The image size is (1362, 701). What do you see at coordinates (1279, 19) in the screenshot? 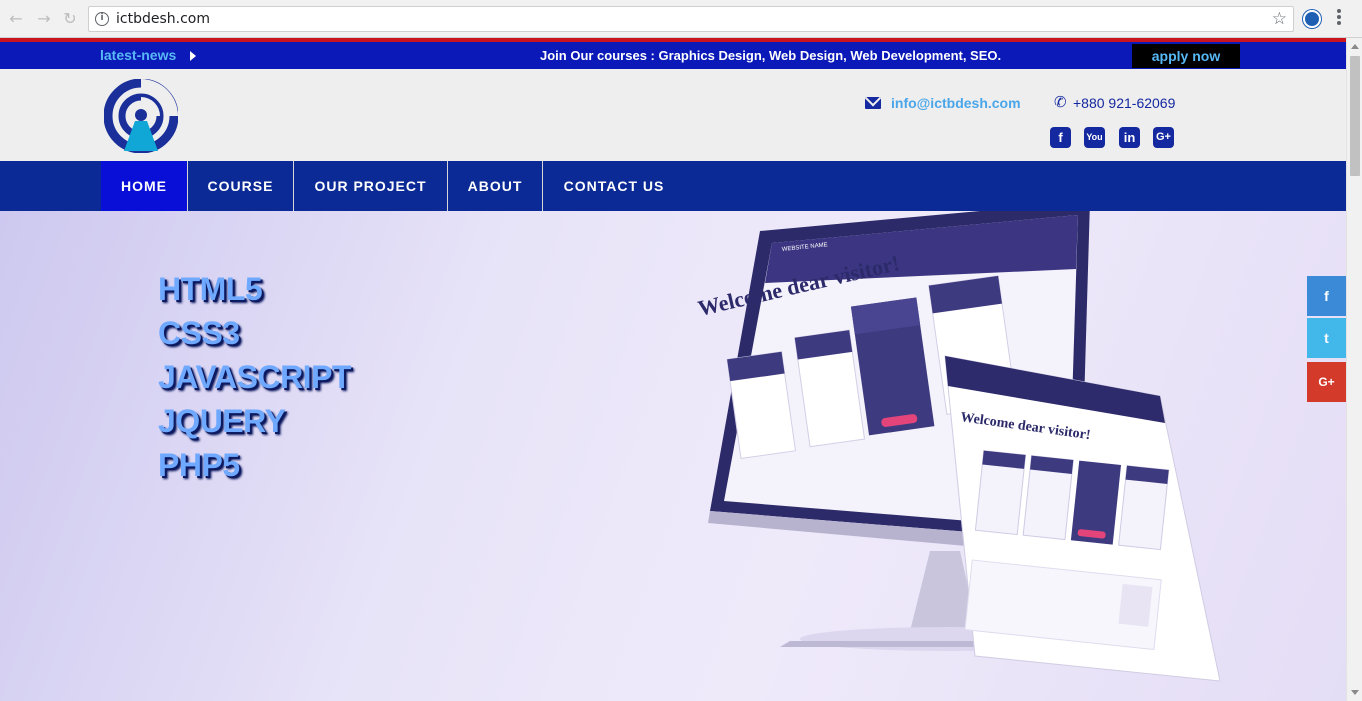
I see `bookmark-star-icon: ☆` at bounding box center [1279, 19].